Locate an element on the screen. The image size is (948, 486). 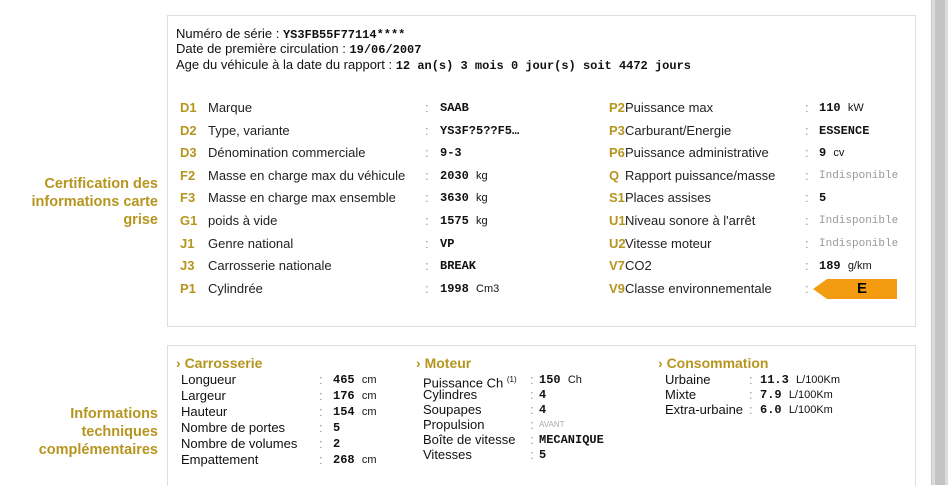
tech-label: Longueur is located at coordinates (208, 380).